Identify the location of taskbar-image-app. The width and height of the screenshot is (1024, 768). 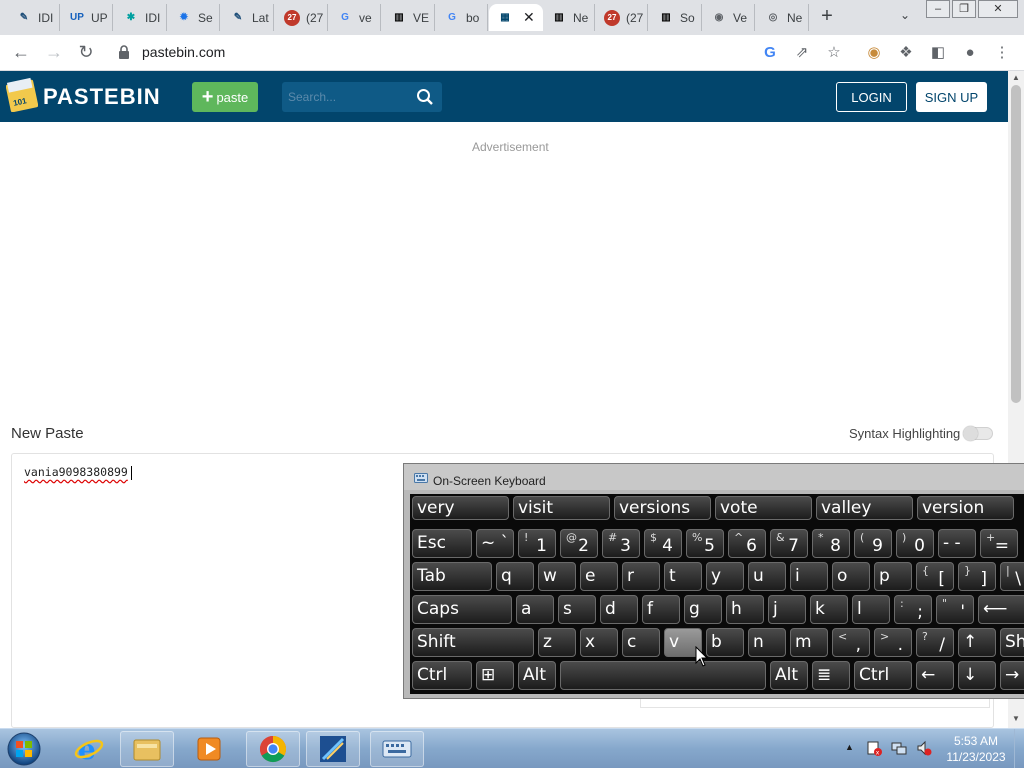
(333, 749).